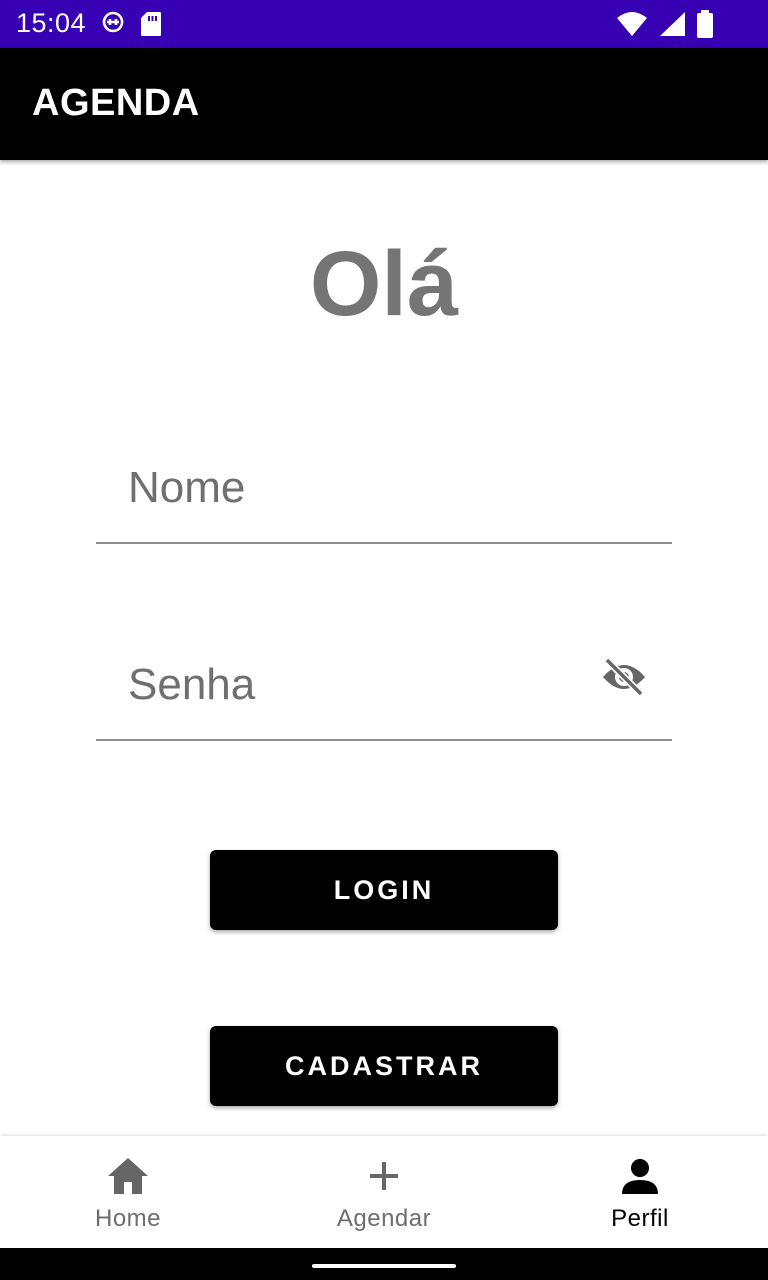 The image size is (768, 1280). I want to click on nav-item-home: Home, so click(128, 1192).